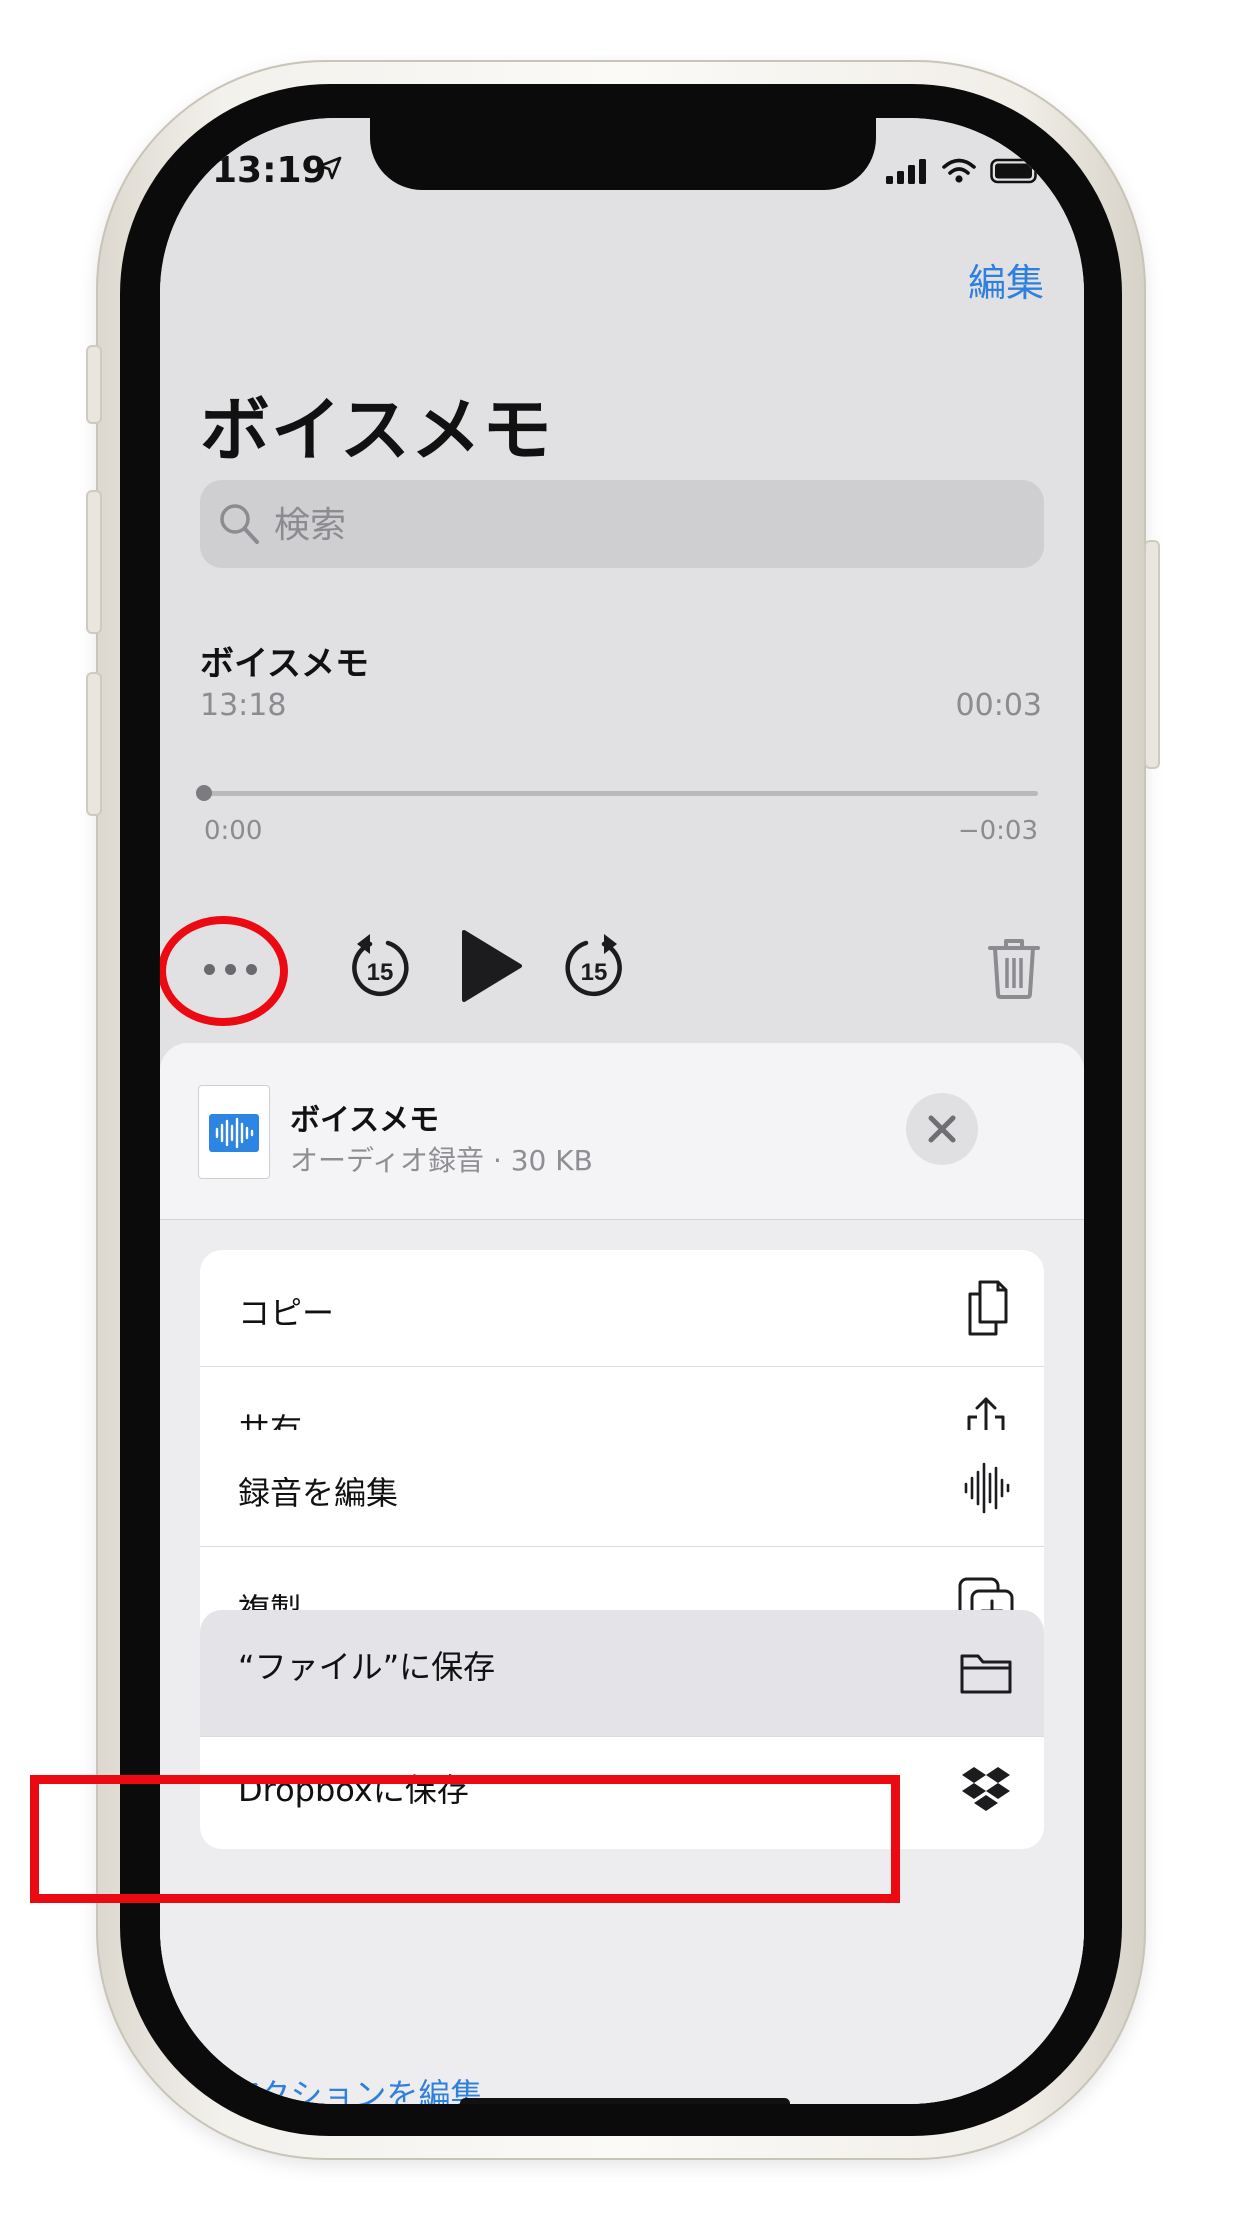 This screenshot has width=1242, height=2240. Describe the element at coordinates (988, 1308) in the screenshot. I see `copy-icon` at that location.